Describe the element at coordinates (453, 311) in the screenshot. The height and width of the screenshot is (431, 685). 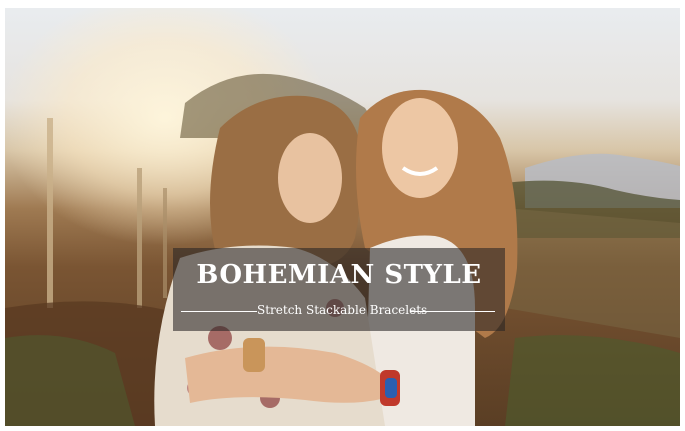
I see `divider-line-right` at that location.